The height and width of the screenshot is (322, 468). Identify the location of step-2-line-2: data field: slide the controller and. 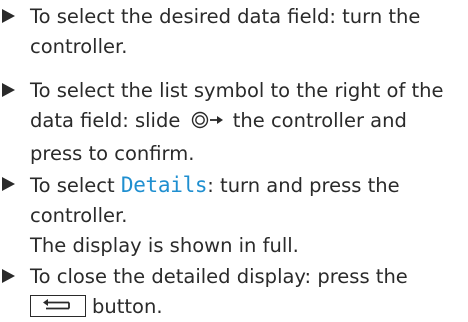
(234, 122).